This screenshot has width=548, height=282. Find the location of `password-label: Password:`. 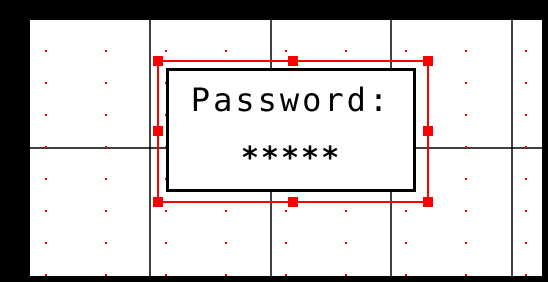

password-label: Password: is located at coordinates (291, 100).